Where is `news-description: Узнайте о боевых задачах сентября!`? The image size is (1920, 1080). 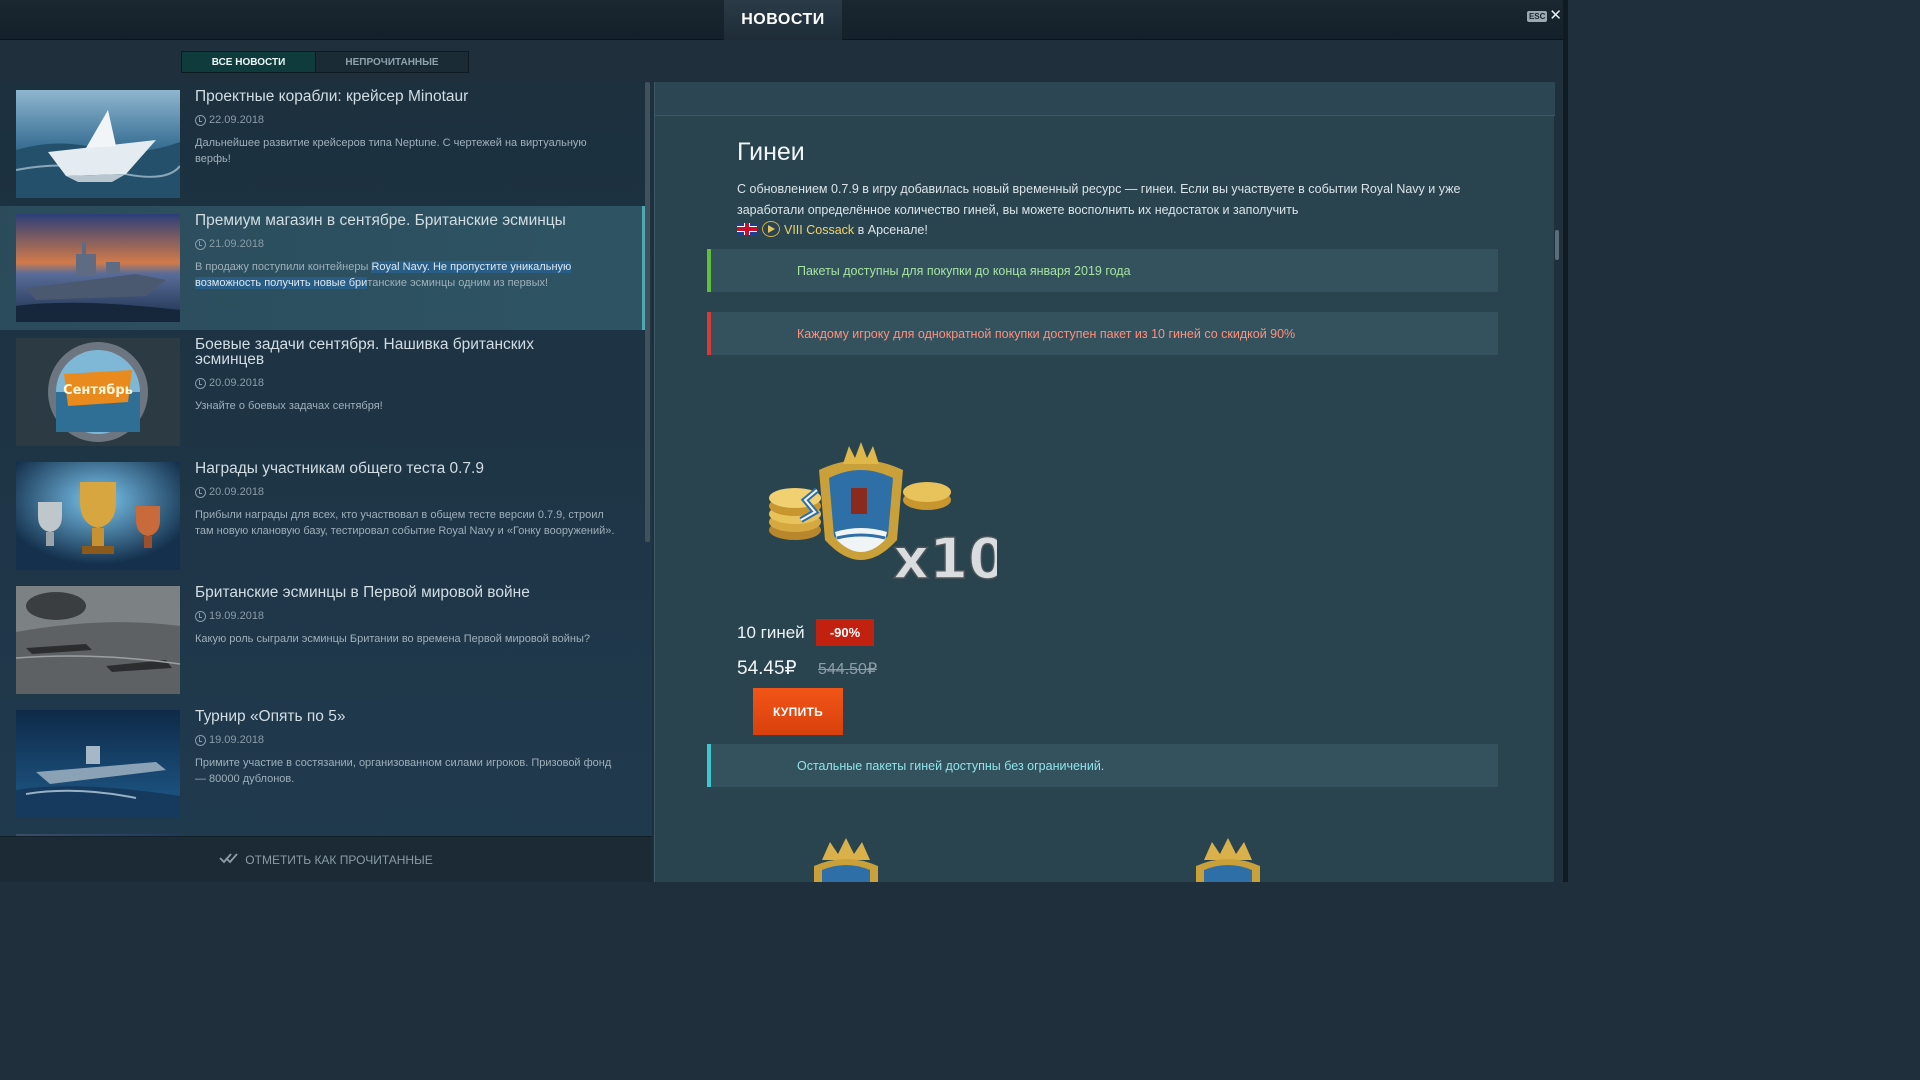
news-description: Узнайте о боевых задачах сентября! is located at coordinates (289, 406).